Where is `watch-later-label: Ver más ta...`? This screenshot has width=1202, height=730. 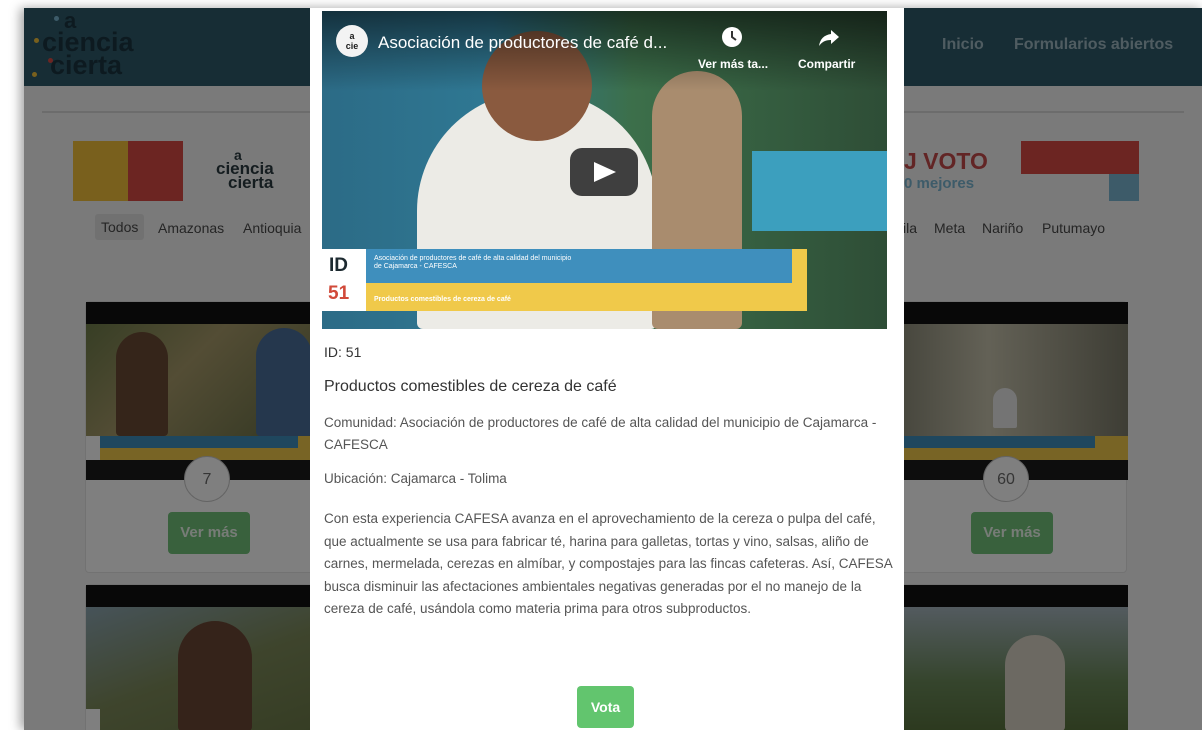 watch-later-label: Ver más ta... is located at coordinates (733, 64).